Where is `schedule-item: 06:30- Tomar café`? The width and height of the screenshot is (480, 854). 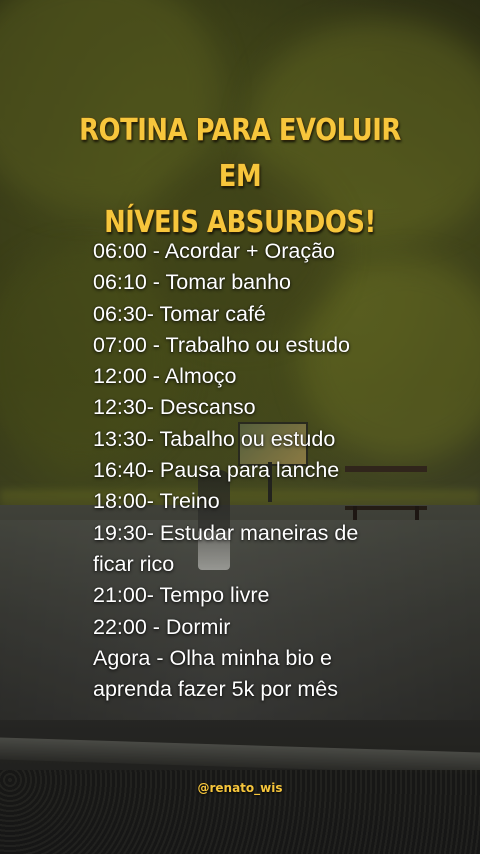
schedule-item: 06:30- Tomar café is located at coordinates (179, 313).